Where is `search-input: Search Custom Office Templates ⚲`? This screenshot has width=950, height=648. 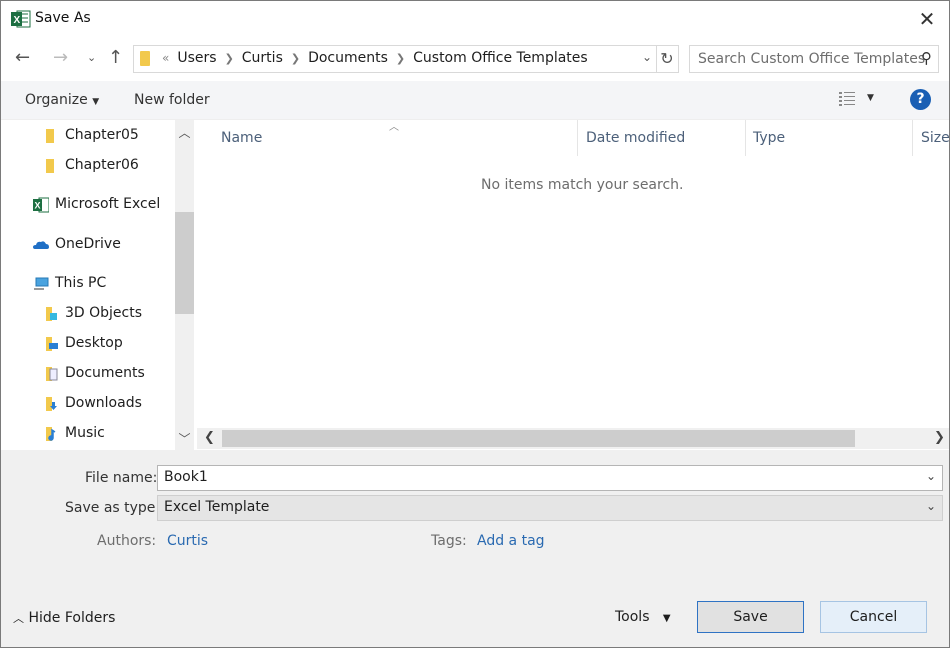
search-input: Search Custom Office Templates ⚲ is located at coordinates (814, 59).